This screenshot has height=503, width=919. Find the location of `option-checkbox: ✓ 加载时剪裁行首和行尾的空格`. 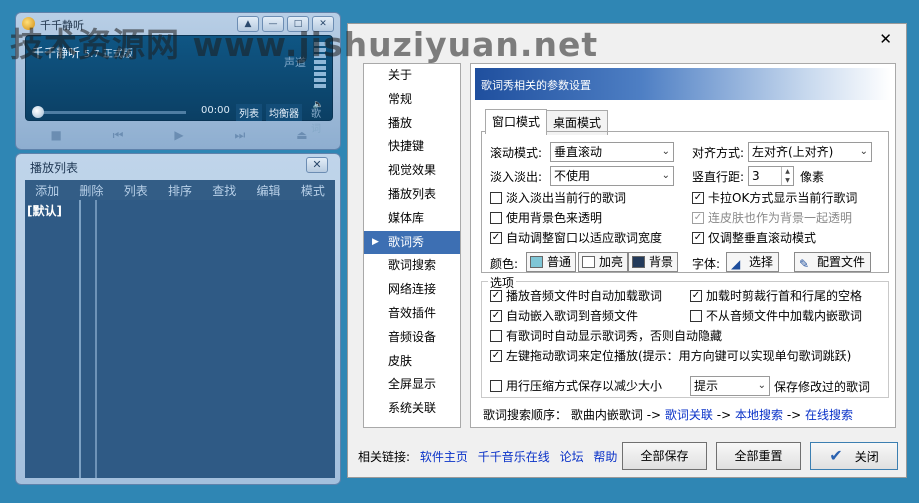

option-checkbox: ✓ 加载时剪裁行首和行尾的空格 is located at coordinates (776, 296).